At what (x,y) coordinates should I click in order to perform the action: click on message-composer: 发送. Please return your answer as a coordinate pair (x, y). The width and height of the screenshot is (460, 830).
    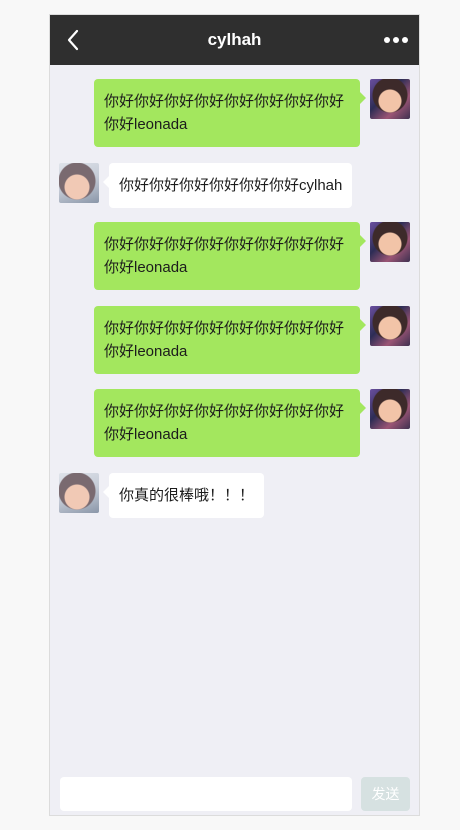
    Looking at the image, I should click on (234, 792).